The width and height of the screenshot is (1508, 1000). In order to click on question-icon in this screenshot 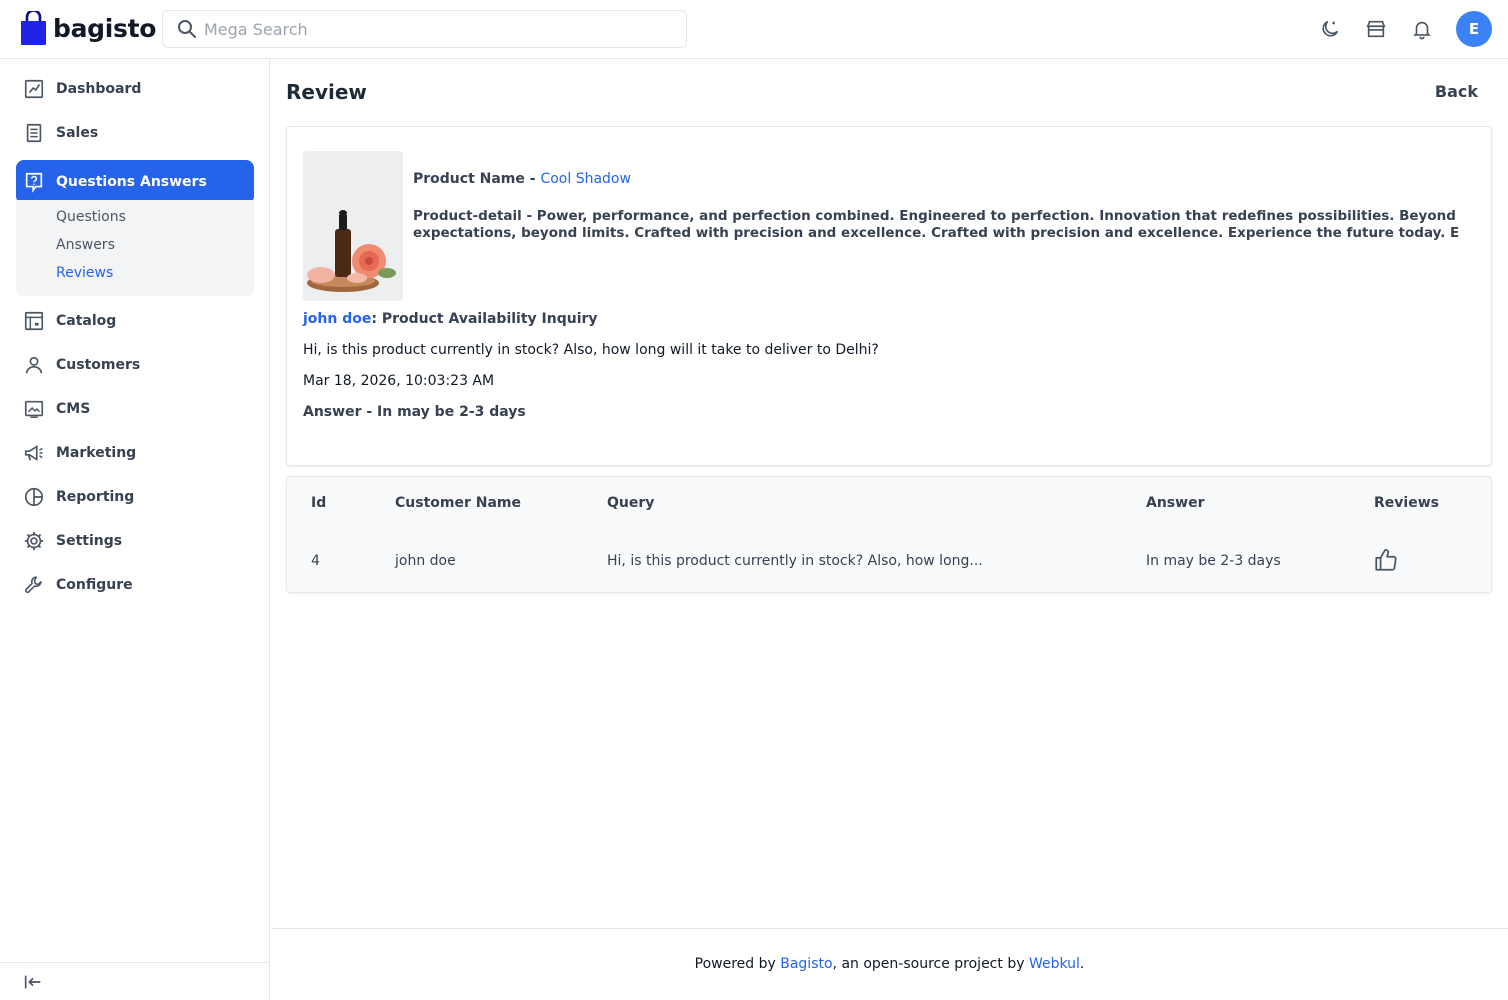, I will do `click(34, 182)`.